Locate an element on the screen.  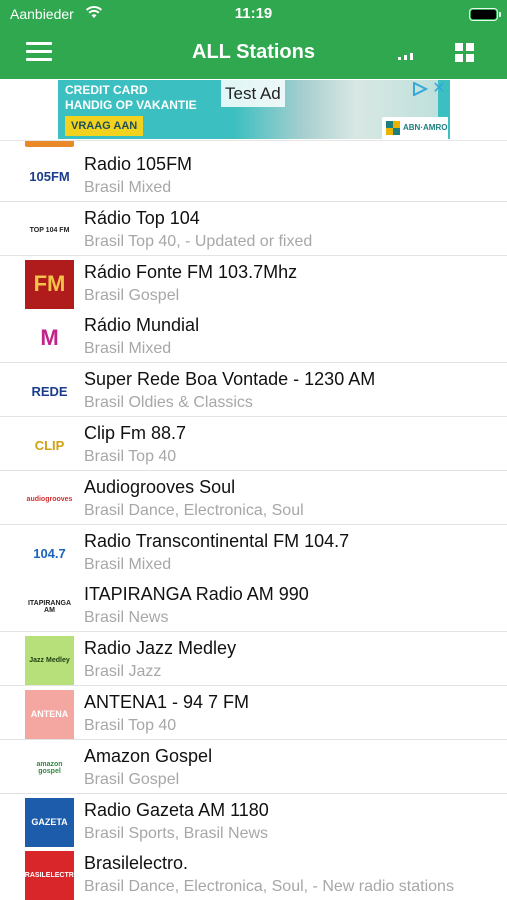
status-bar: Aanbieder 11:19 is located at coordinates (253, 14).